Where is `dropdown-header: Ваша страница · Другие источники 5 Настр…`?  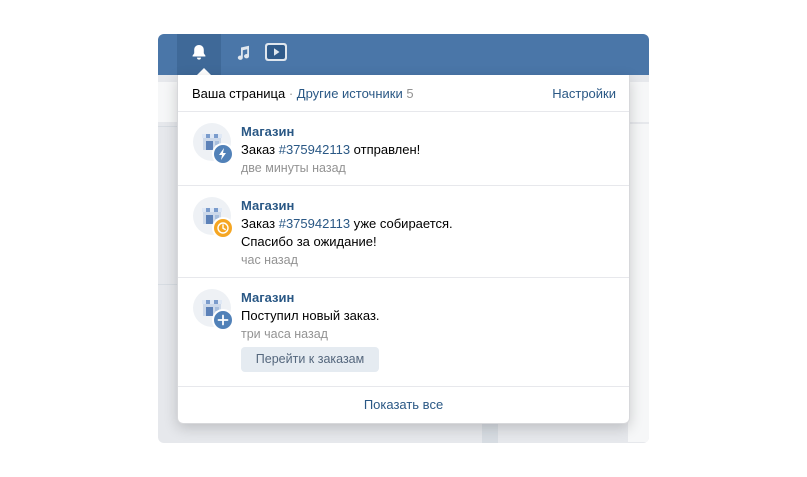
dropdown-header: Ваша страница · Другие источники 5 Настр… is located at coordinates (403, 93).